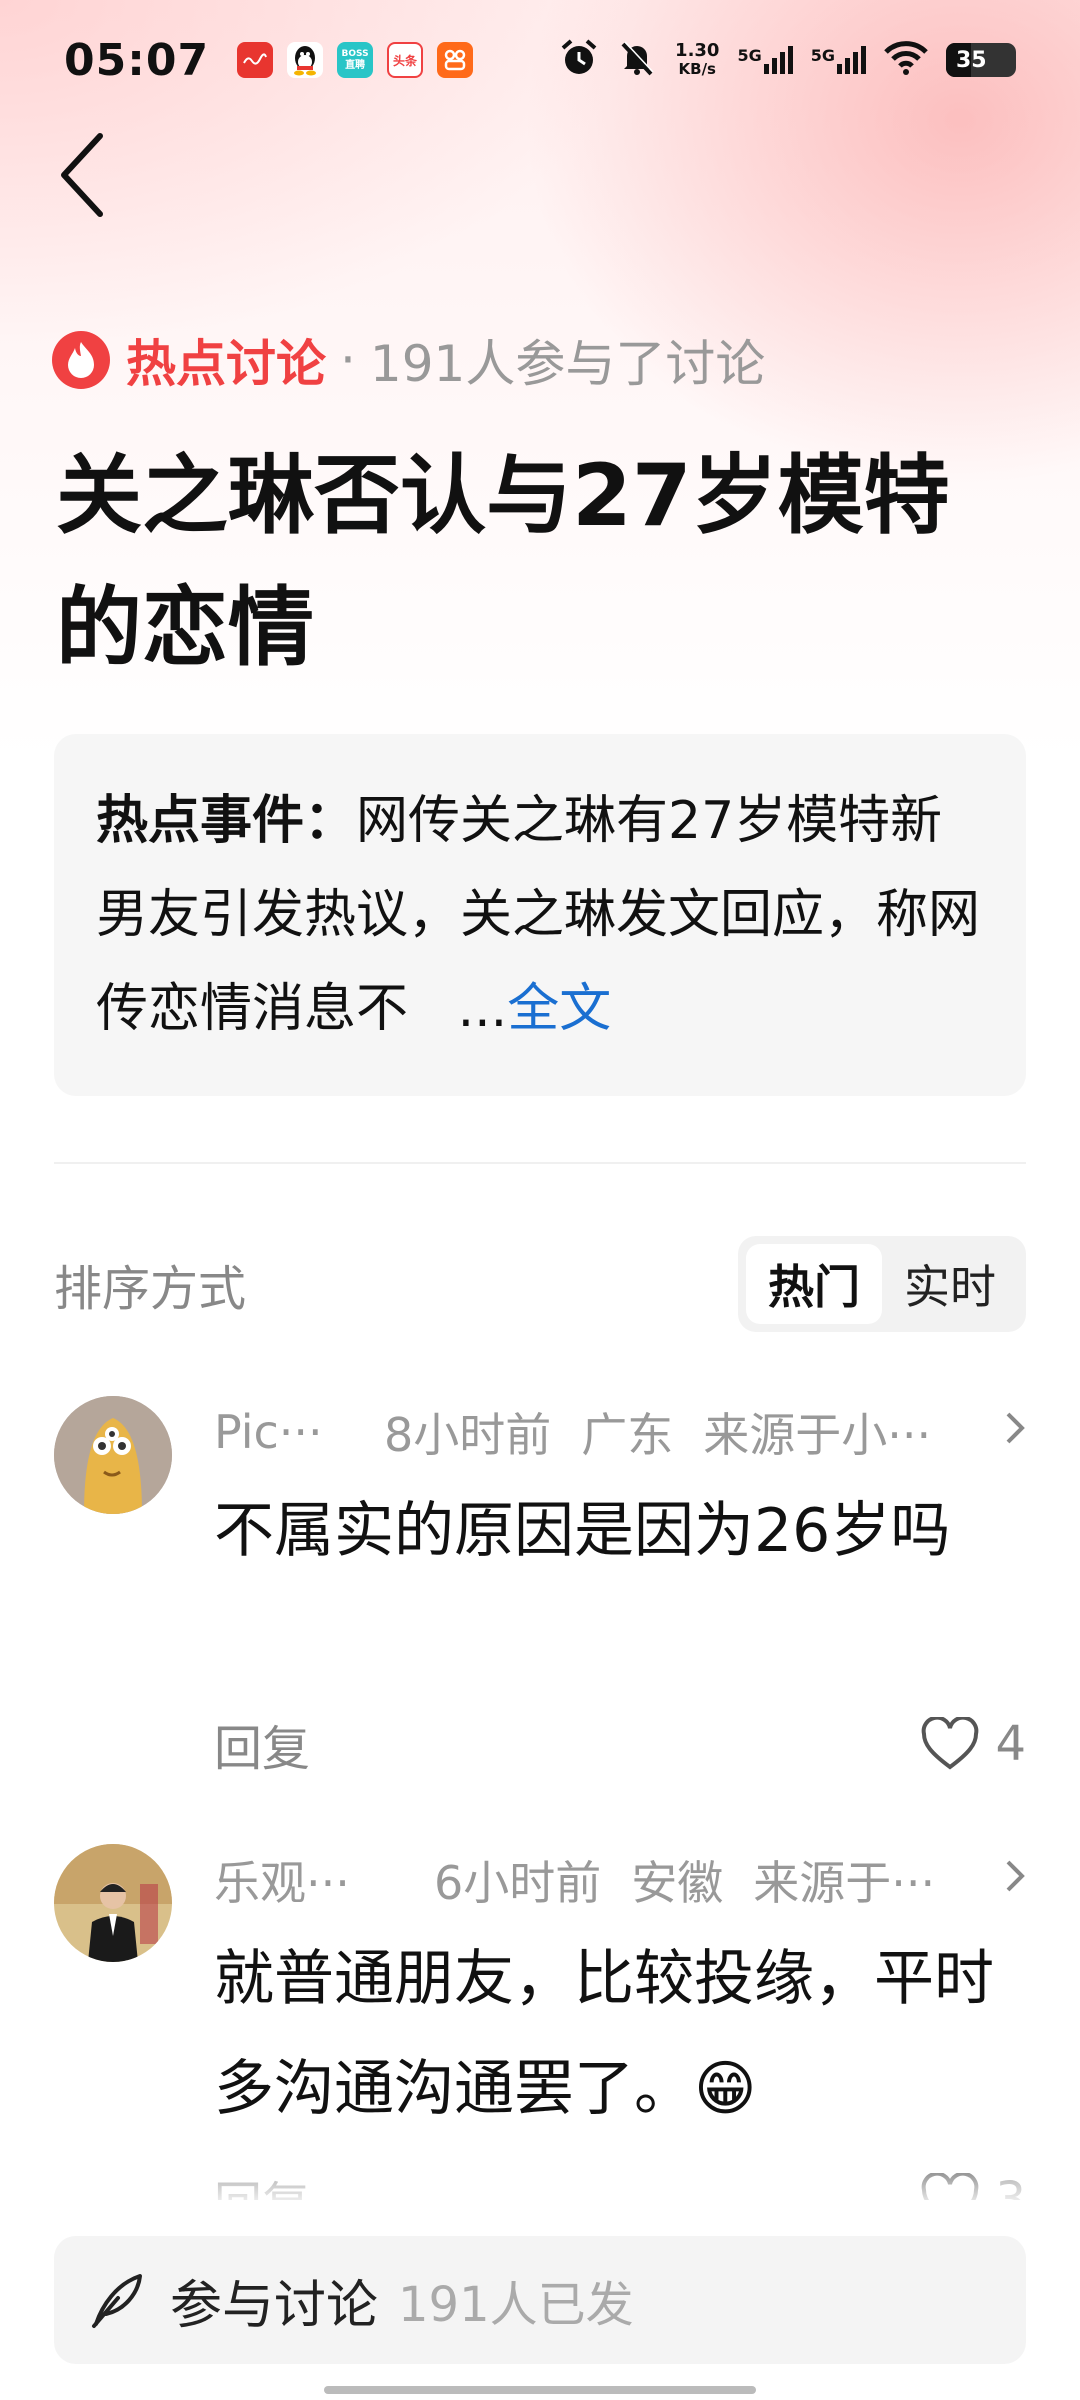 This screenshot has width=1080, height=2400. What do you see at coordinates (950, 1284) in the screenshot?
I see `sort-option-realtime: 实时` at bounding box center [950, 1284].